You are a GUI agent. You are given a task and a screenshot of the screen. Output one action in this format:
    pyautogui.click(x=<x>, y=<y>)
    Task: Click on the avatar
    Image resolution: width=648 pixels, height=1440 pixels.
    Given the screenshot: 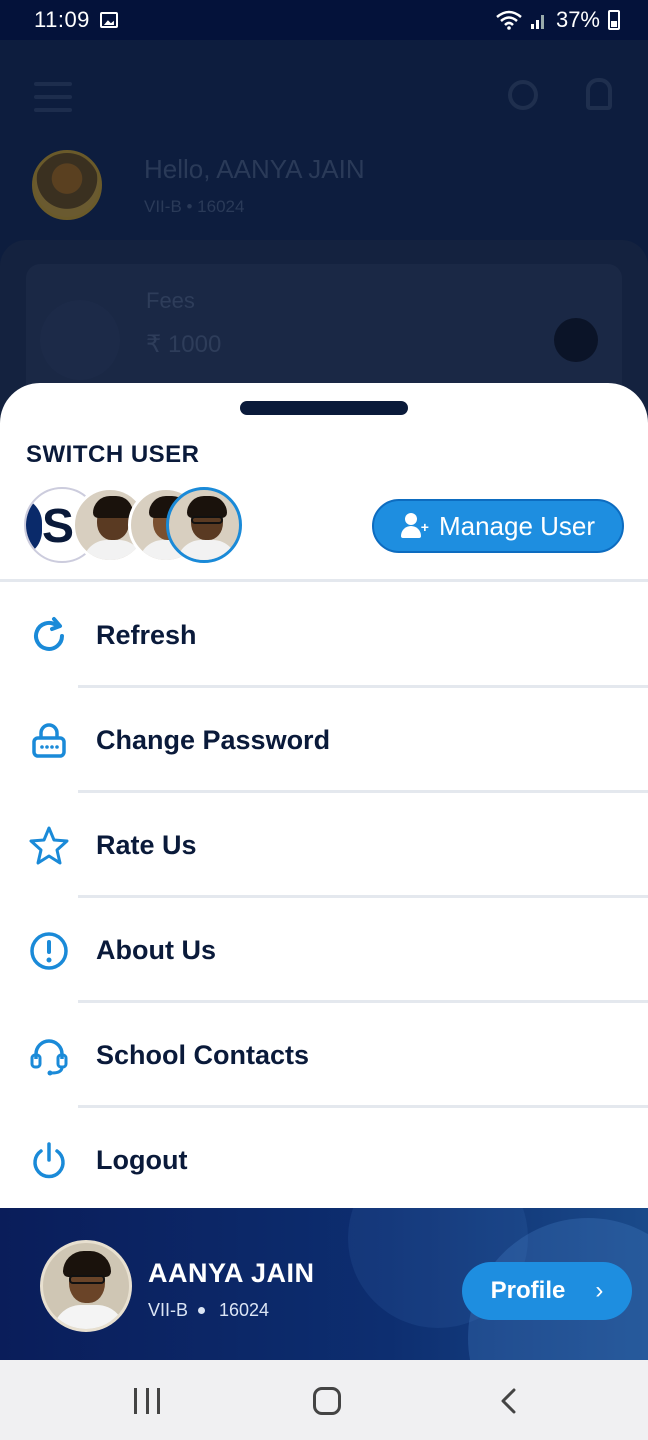 What is the action you would take?
    pyautogui.click(x=67, y=185)
    